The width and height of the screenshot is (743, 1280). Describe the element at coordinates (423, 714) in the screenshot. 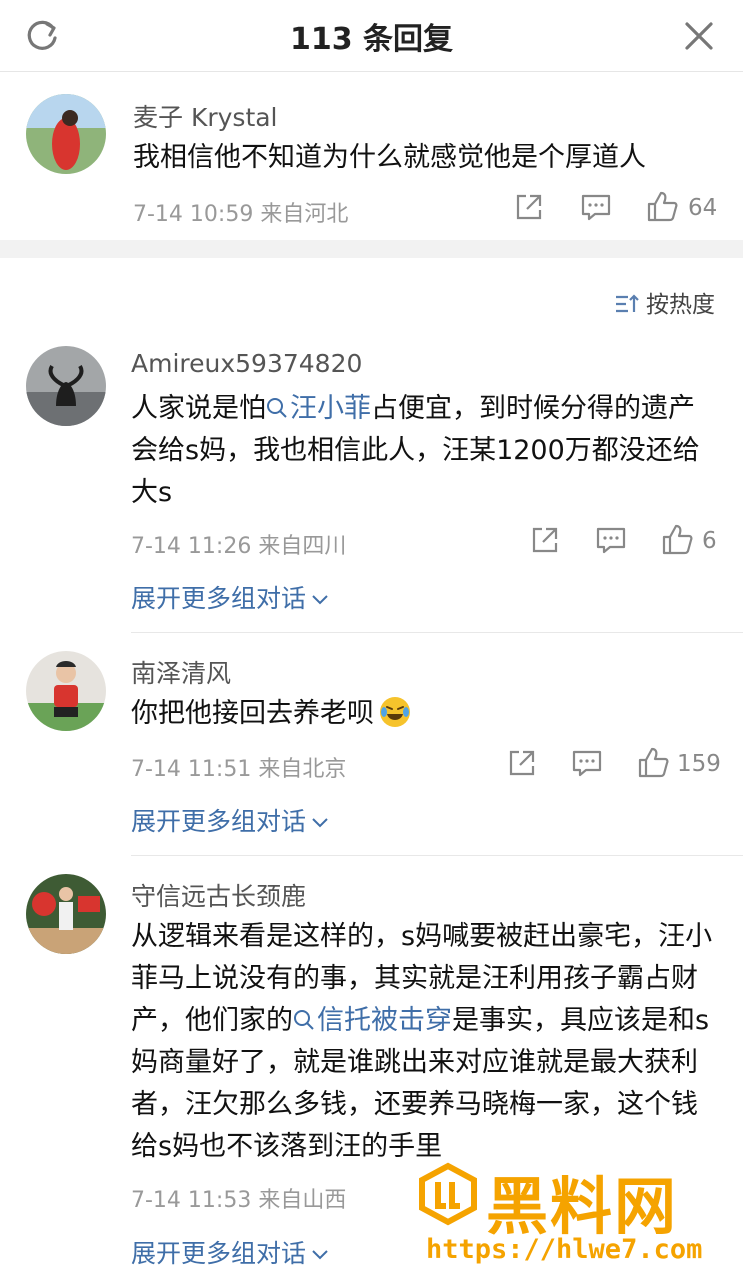

I see `comment-text: 你把他接回去养老呗` at that location.